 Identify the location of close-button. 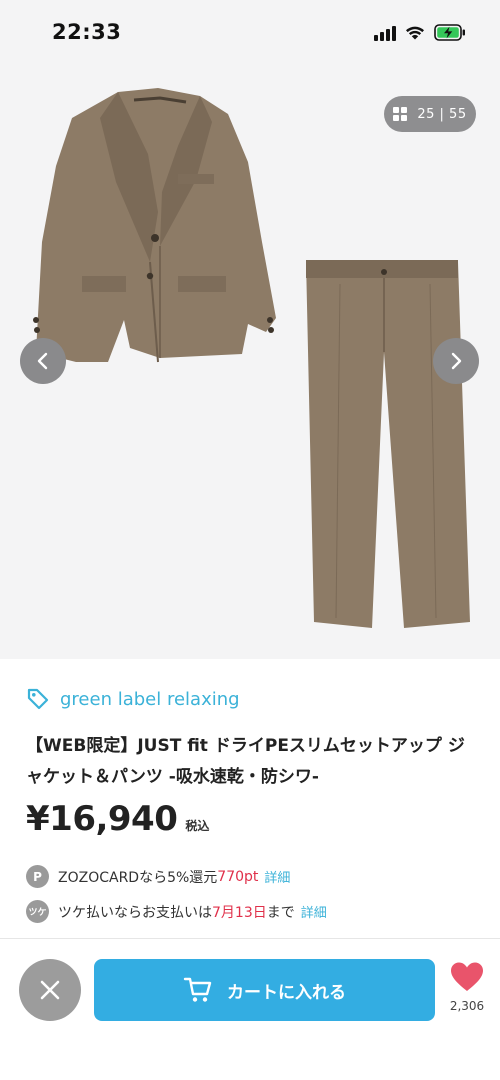
(50, 990).